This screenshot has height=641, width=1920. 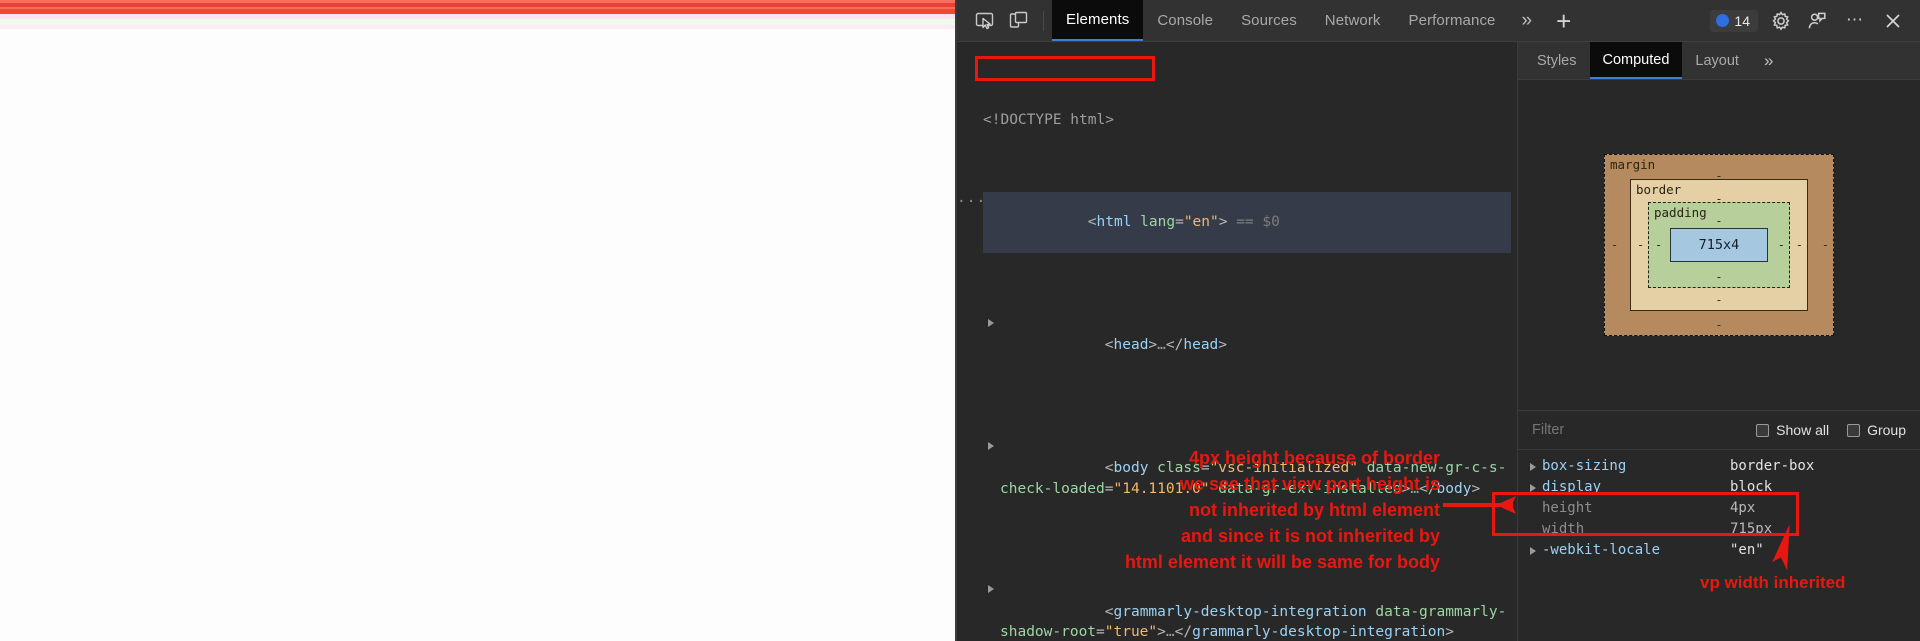 I want to click on computed-name-width: width, so click(x=1563, y=529).